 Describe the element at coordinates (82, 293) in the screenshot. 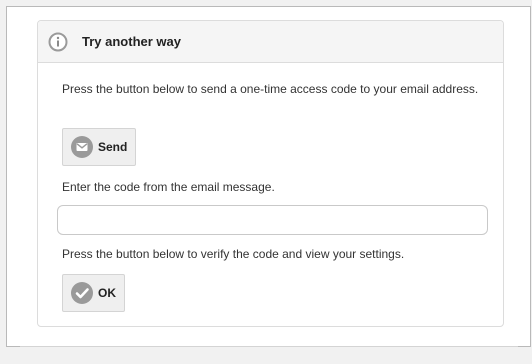

I see `checkmark-icon` at that location.